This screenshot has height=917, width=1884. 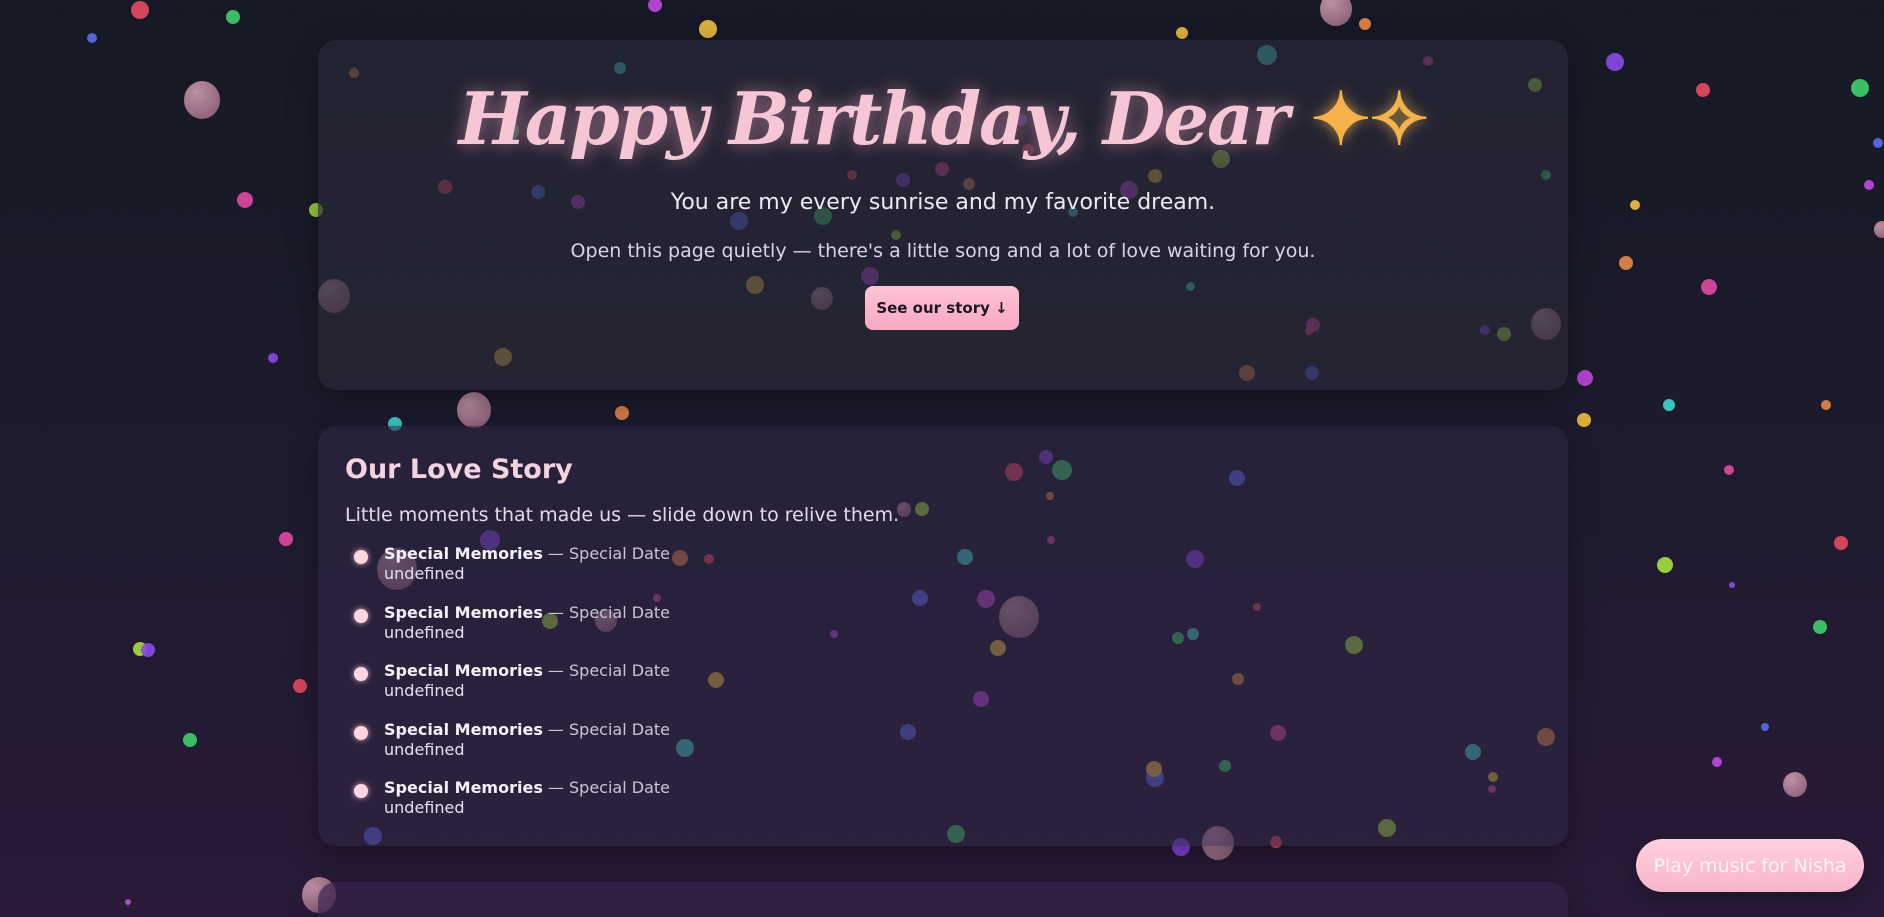 I want to click on sparkles-icon: ✦✧, so click(x=1370, y=118).